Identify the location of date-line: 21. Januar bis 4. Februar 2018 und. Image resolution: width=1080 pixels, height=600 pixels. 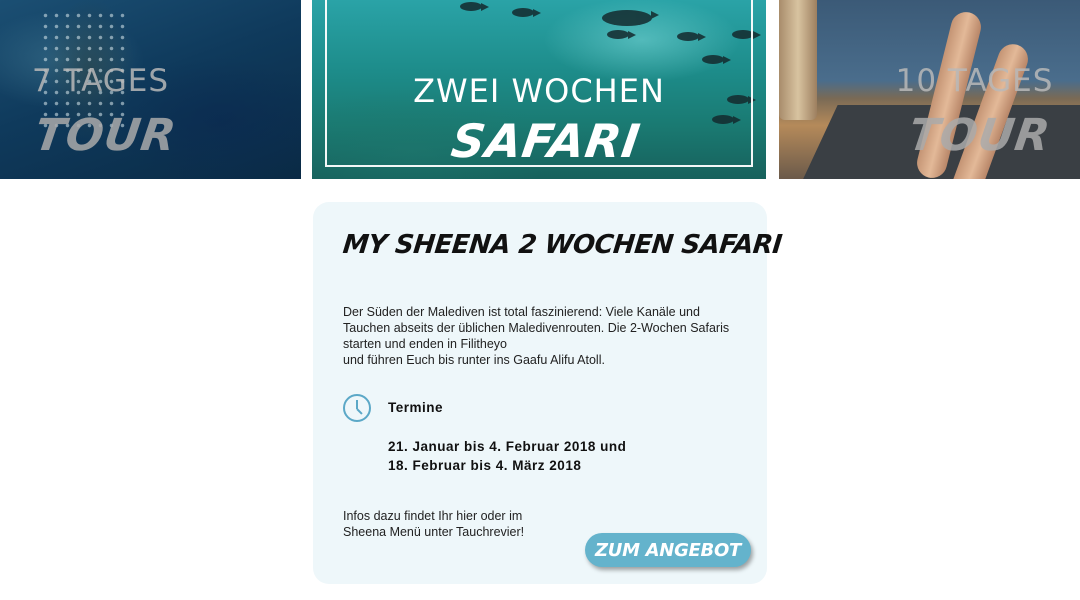
(507, 446).